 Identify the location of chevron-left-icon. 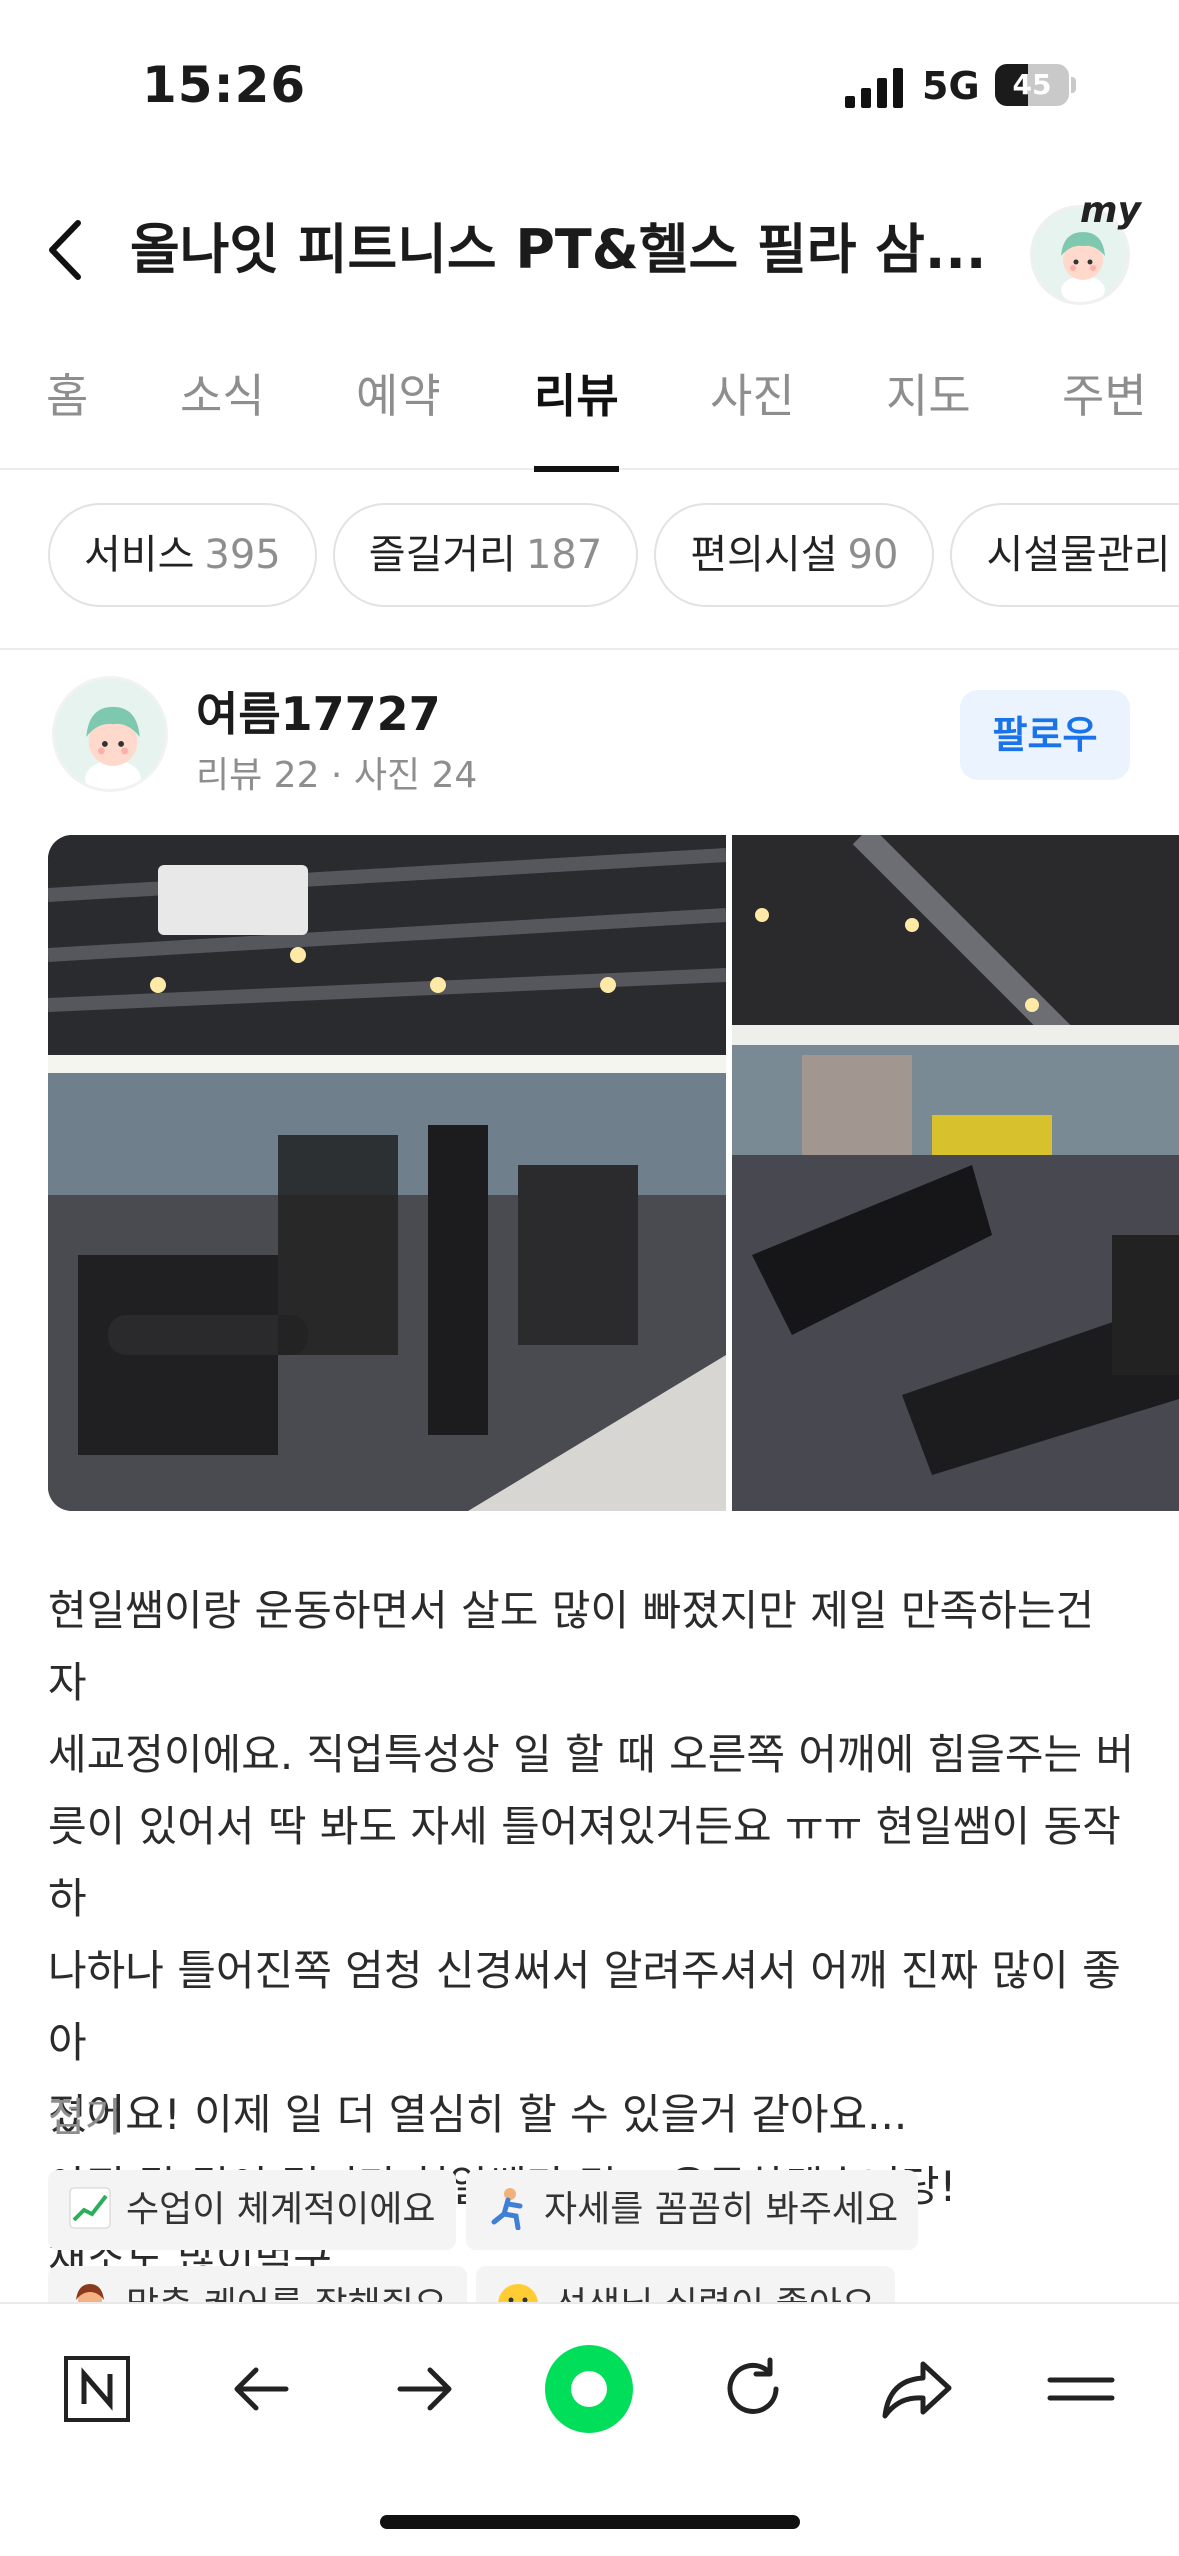
(65, 250).